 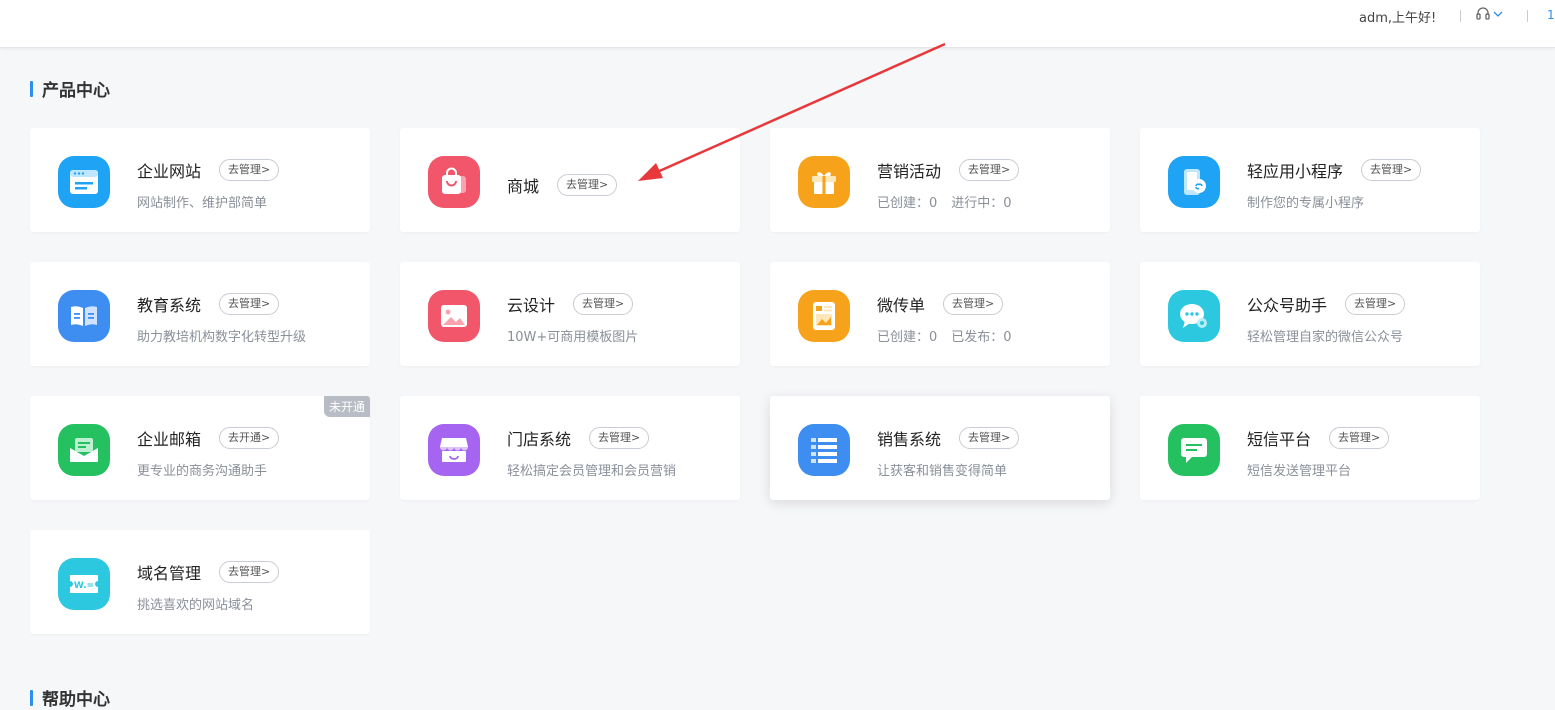 I want to click on activate-button: 去开通>, so click(x=249, y=438).